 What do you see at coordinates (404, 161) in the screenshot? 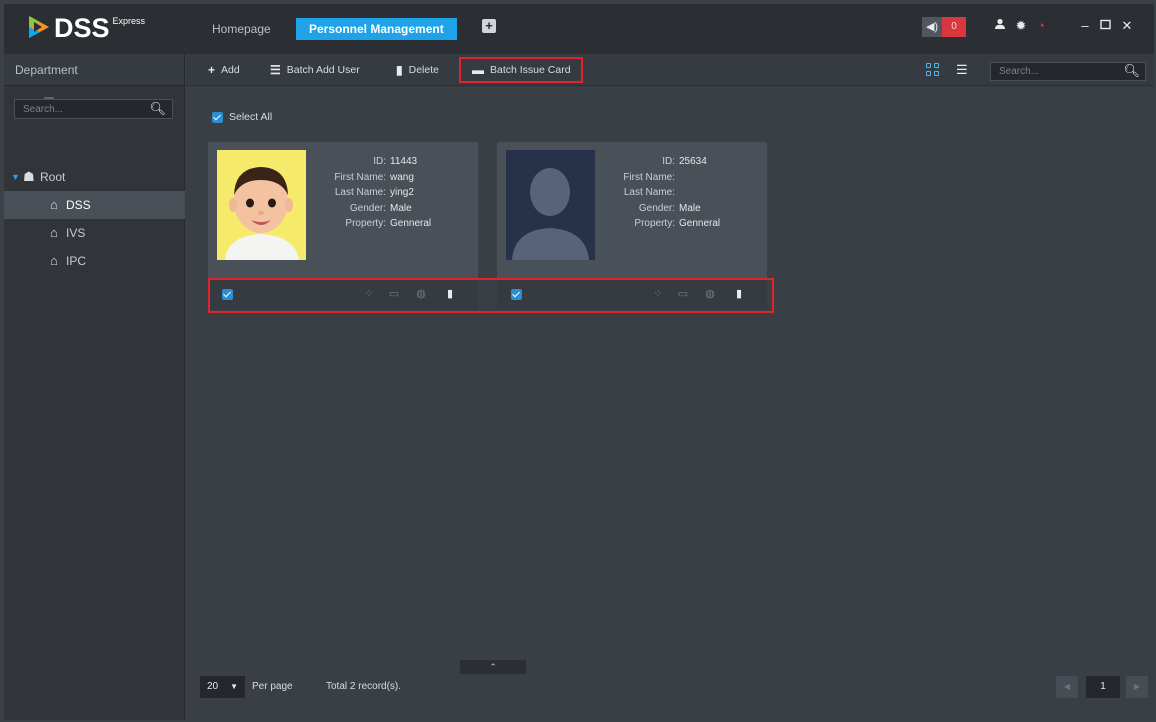
I see `id-value: 11443` at bounding box center [404, 161].